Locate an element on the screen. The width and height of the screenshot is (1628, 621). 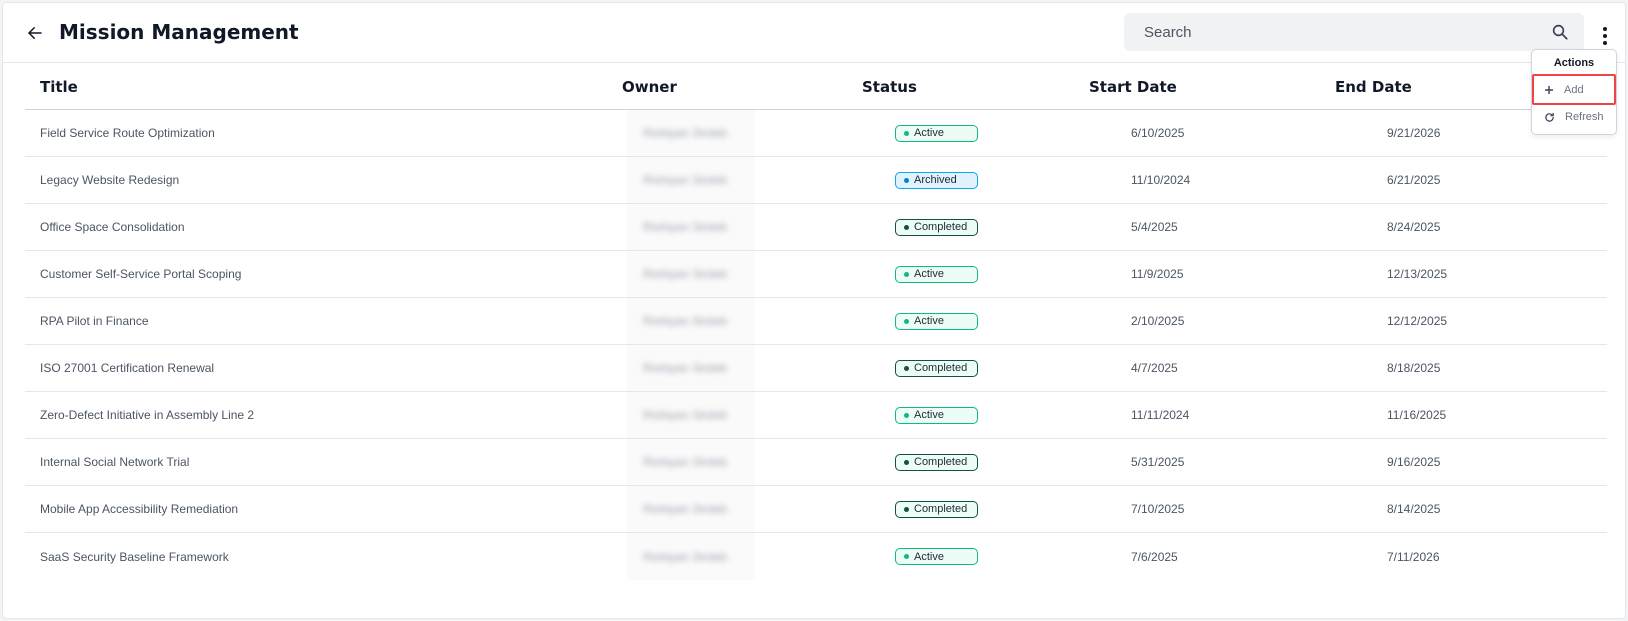
cell-end-date: 9/16/2025 is located at coordinates (1413, 462).